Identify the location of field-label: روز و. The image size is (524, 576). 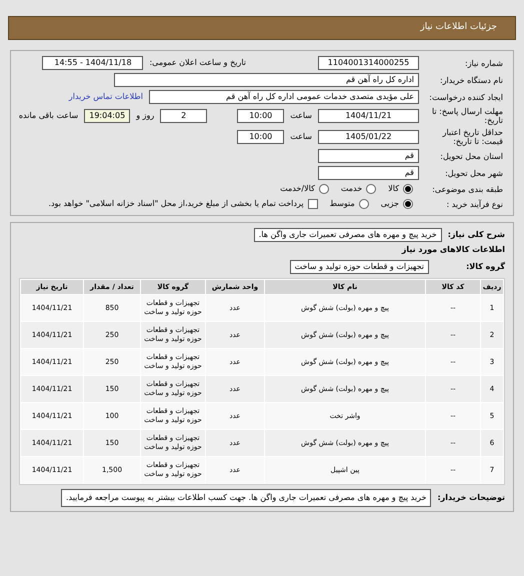
(145, 116).